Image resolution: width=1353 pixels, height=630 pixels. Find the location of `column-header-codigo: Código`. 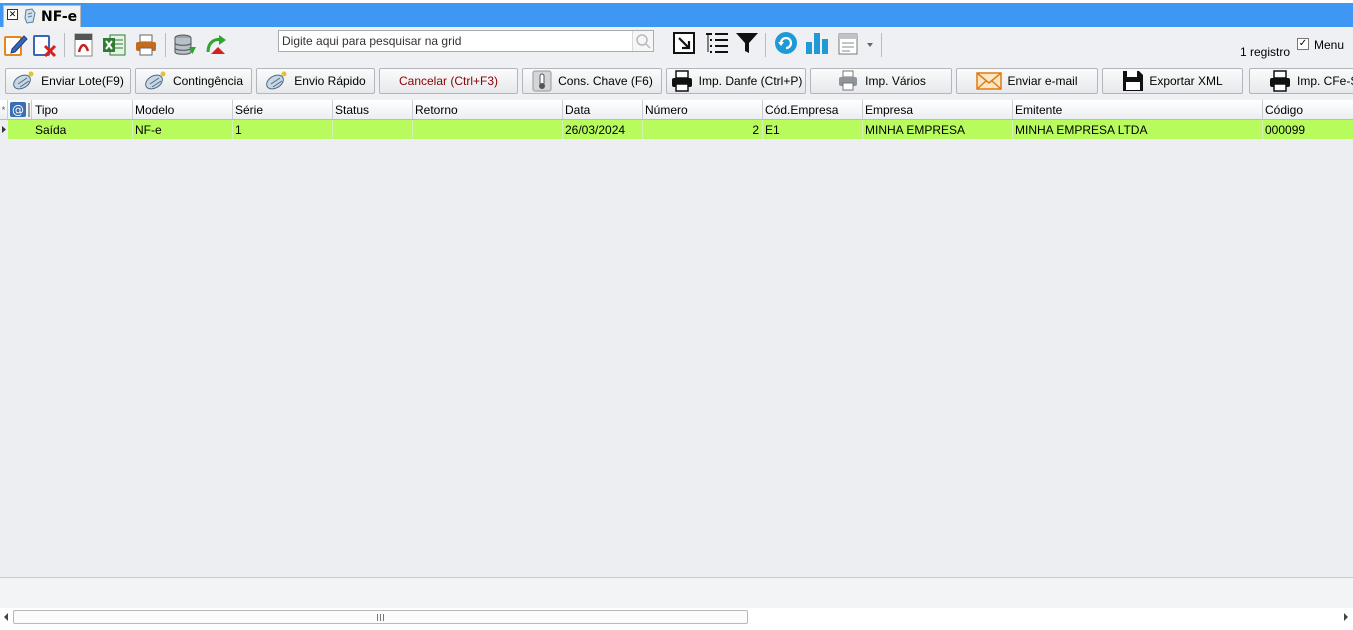

column-header-codigo: Código is located at coordinates (1308, 109).